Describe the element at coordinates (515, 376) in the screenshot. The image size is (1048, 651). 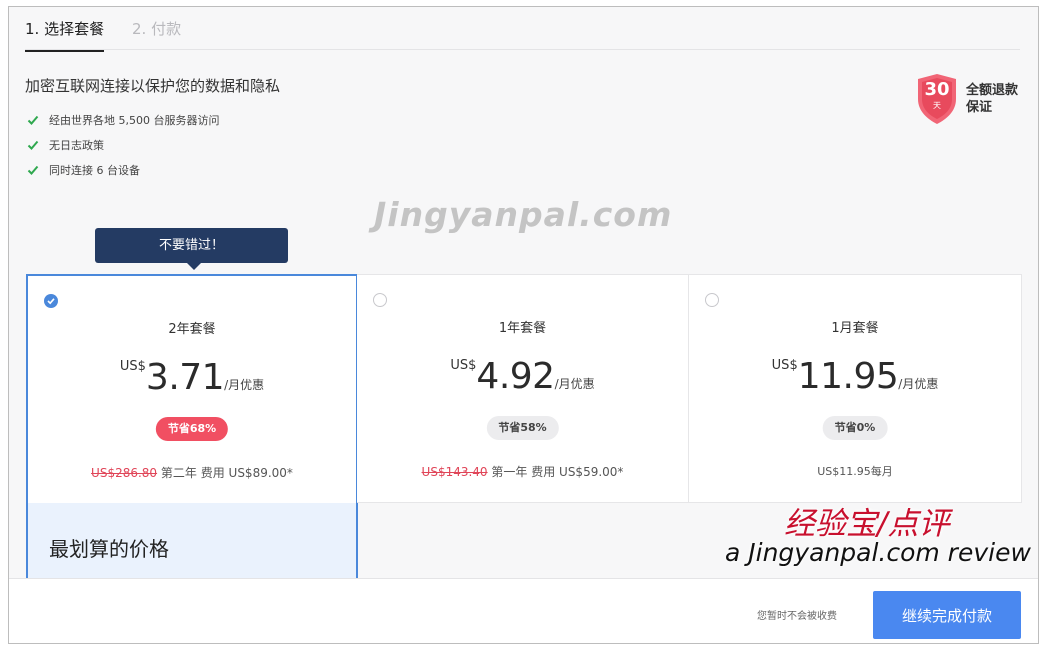
I see `price-amount: 4.92` at that location.